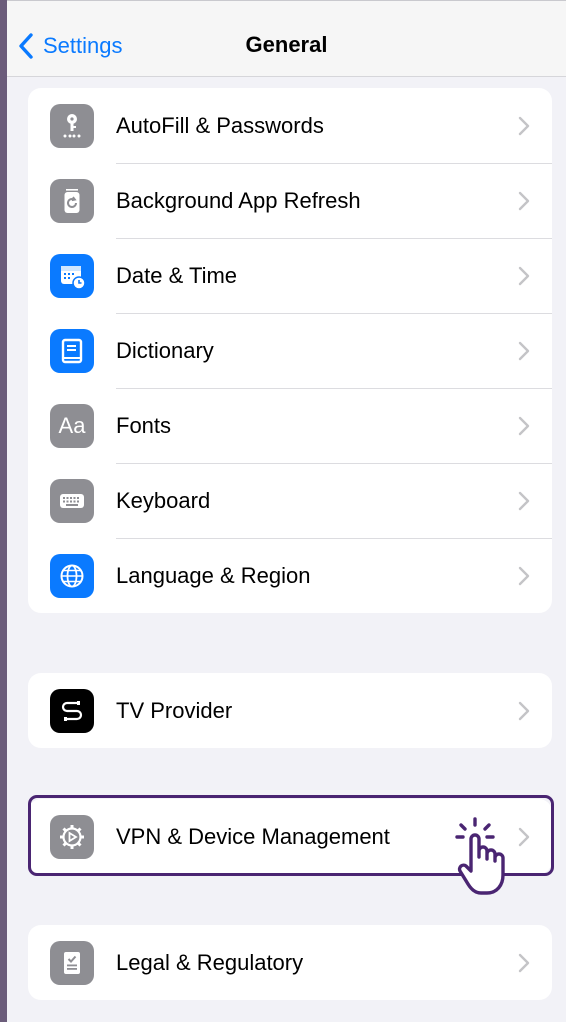 This screenshot has width=566, height=1022. I want to click on row-label: Background App Refresh, so click(238, 200).